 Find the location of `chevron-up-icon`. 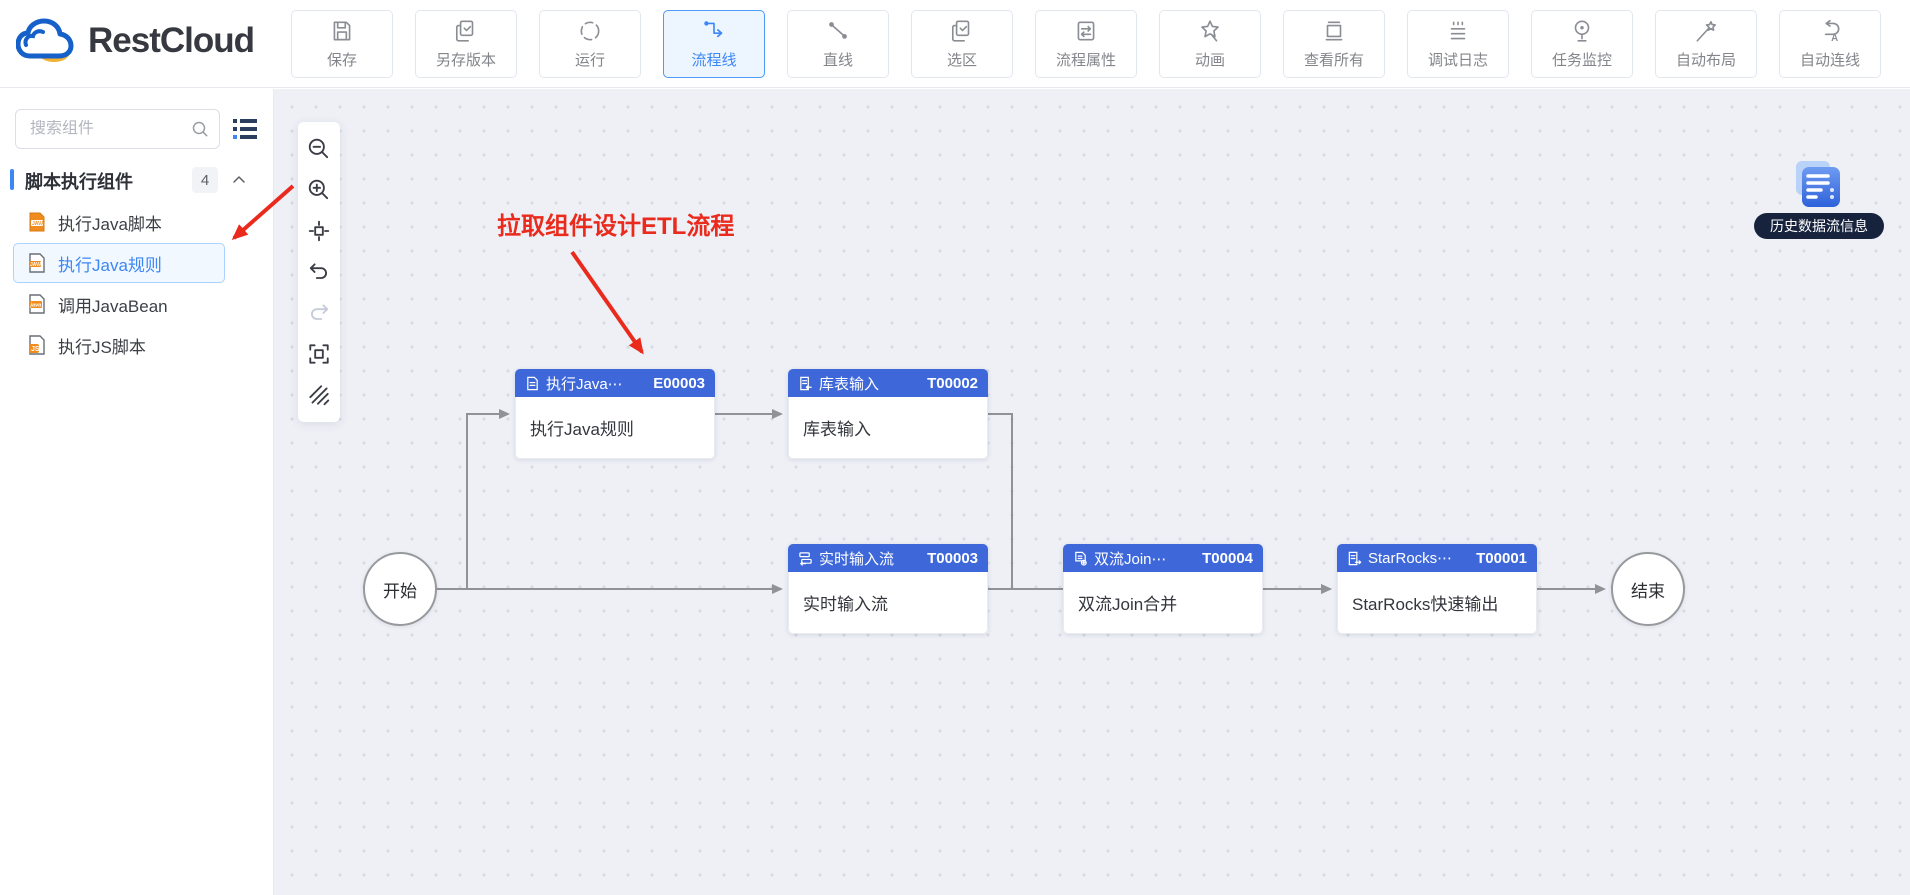

chevron-up-icon is located at coordinates (239, 180).